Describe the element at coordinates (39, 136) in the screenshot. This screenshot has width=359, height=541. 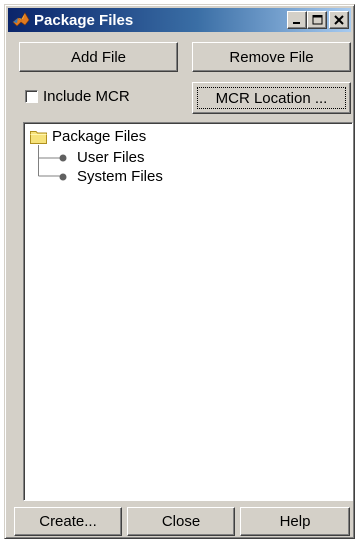
I see `folder-icon` at that location.